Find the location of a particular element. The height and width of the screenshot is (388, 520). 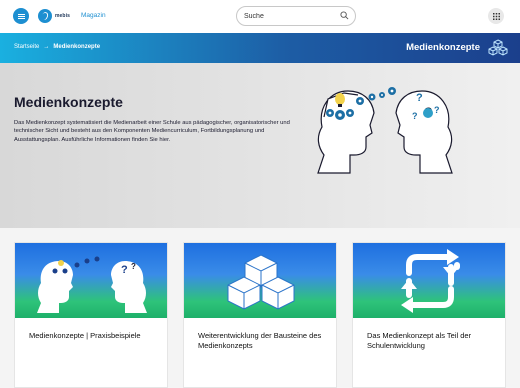

logo-text: mebis is located at coordinates (62, 16).